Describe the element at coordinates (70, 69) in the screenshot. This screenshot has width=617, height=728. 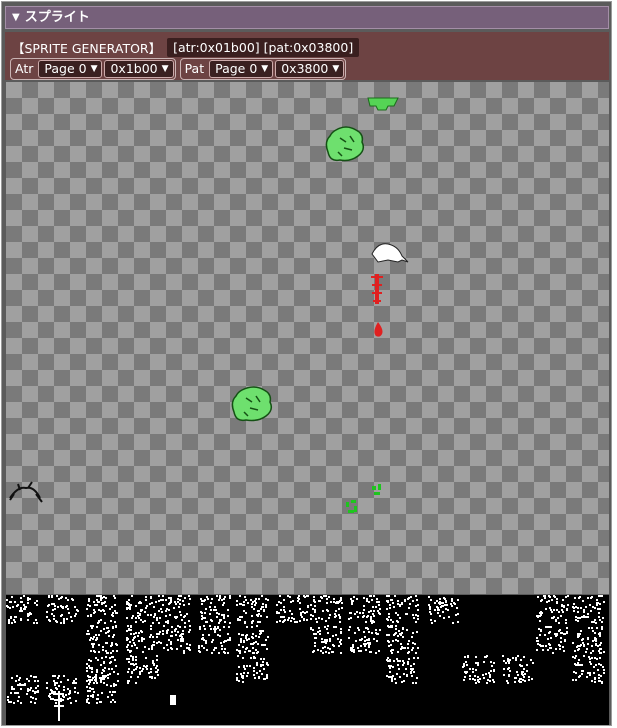
I see `atr-page-select: Page 0 ▼` at that location.